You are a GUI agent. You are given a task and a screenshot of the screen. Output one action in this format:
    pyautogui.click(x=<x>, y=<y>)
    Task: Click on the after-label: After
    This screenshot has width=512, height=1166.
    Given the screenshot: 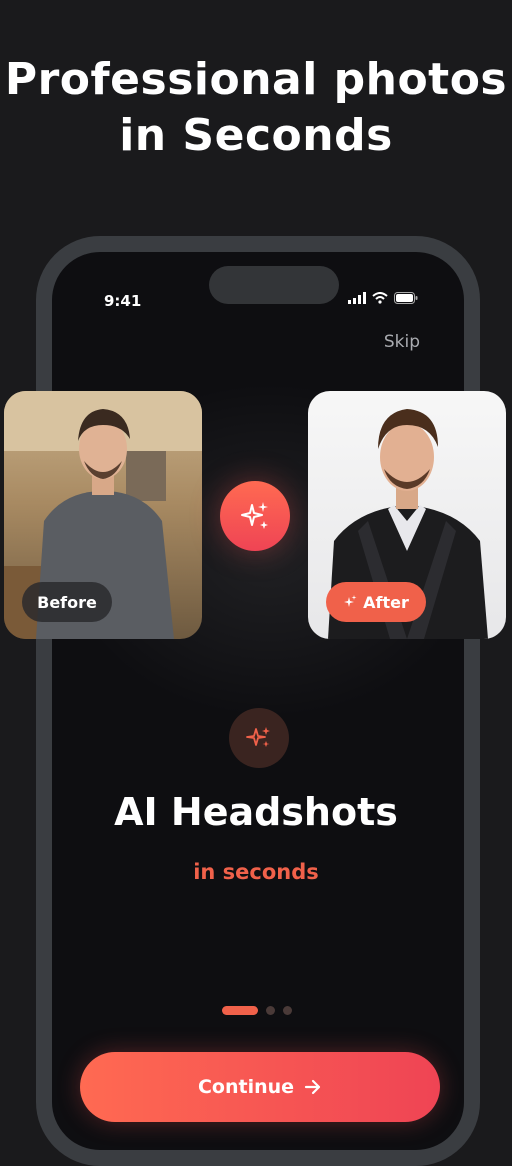 What is the action you would take?
    pyautogui.click(x=376, y=602)
    